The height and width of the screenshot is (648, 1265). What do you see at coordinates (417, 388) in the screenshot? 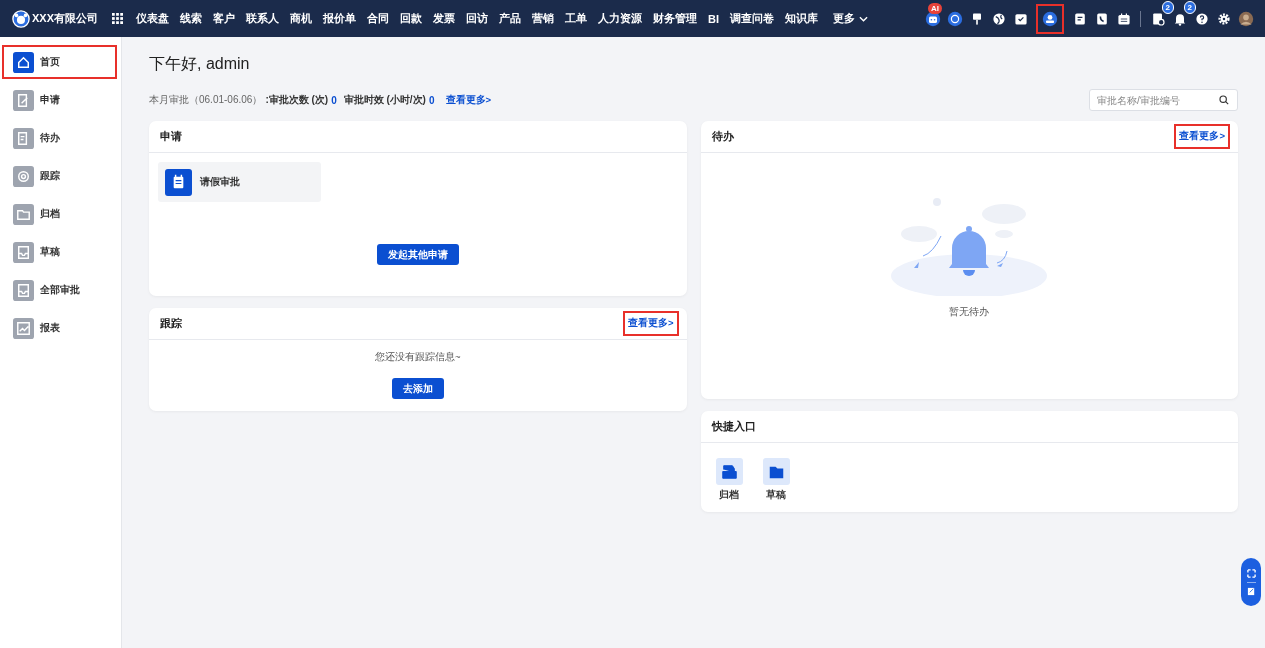
I see `add-button: 去添加` at bounding box center [417, 388].